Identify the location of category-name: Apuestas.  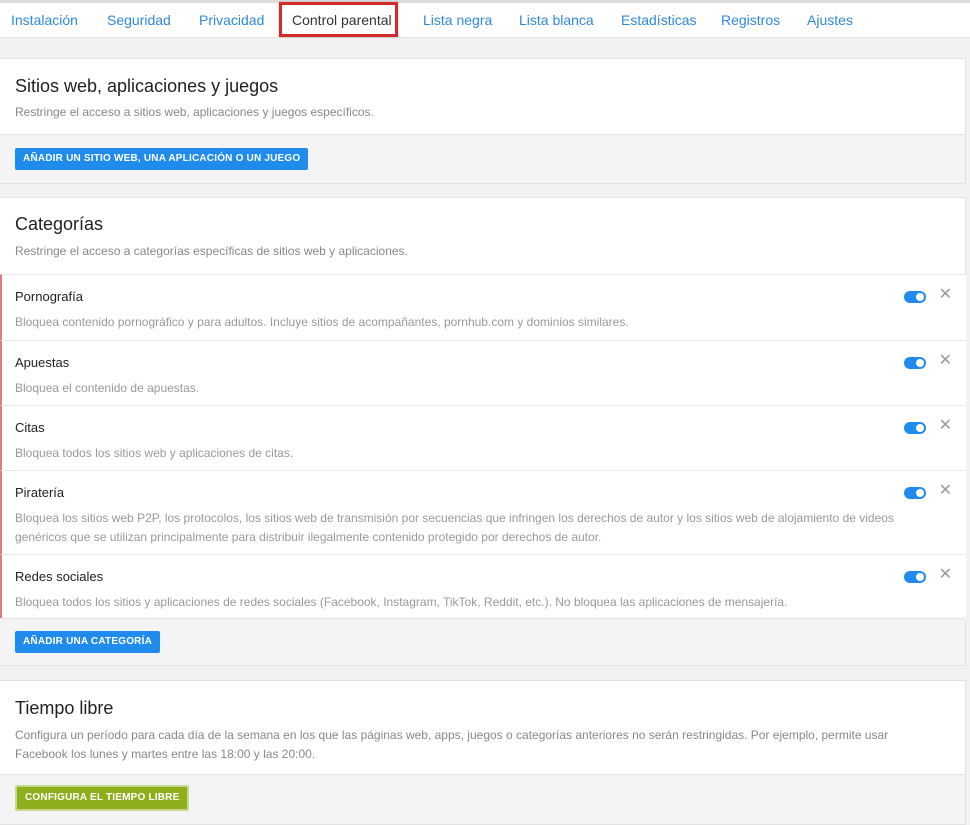
(42, 362).